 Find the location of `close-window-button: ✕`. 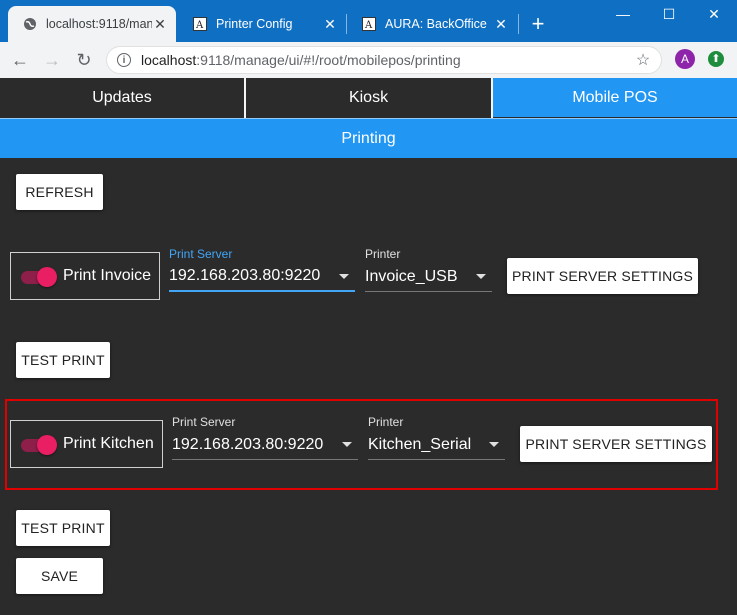

close-window-button: ✕ is located at coordinates (714, 14).